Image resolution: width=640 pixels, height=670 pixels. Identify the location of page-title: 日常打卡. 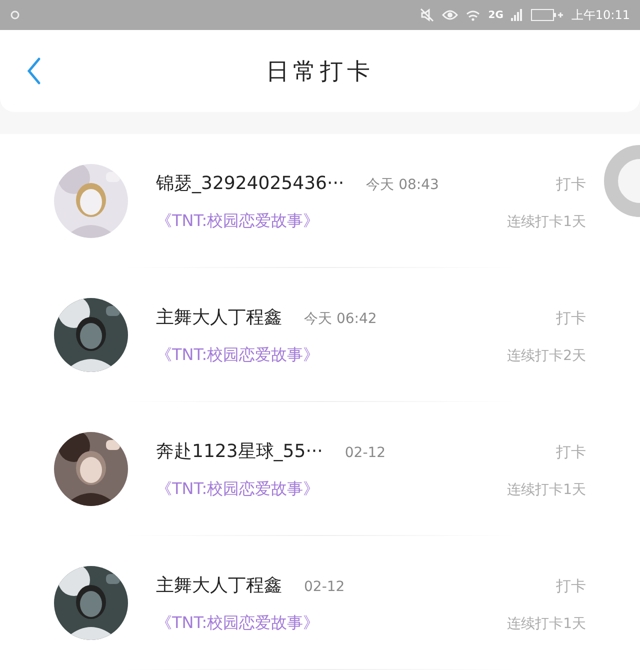
(320, 71).